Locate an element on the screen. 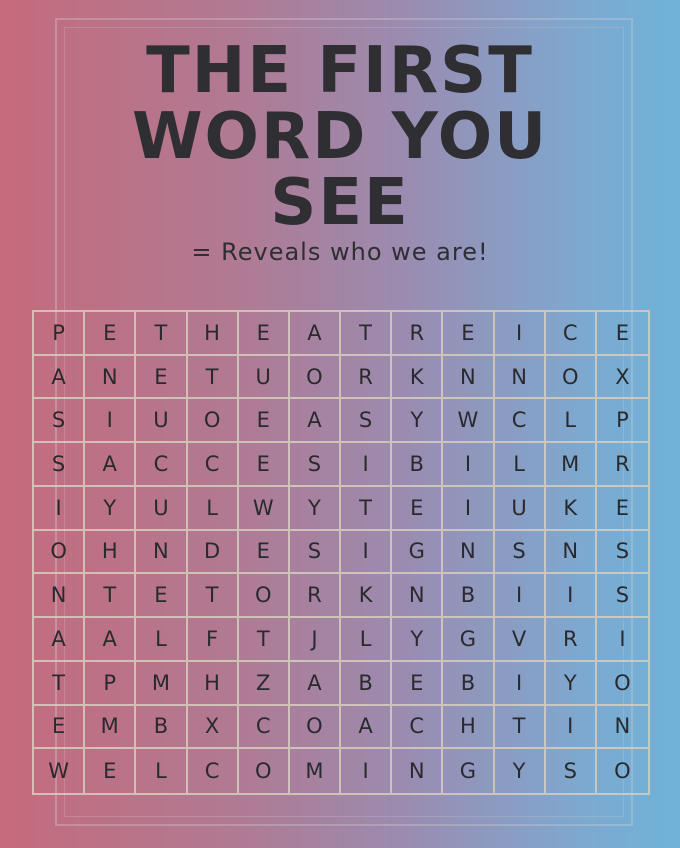 The height and width of the screenshot is (848, 680). grid-cell: J is located at coordinates (315, 640).